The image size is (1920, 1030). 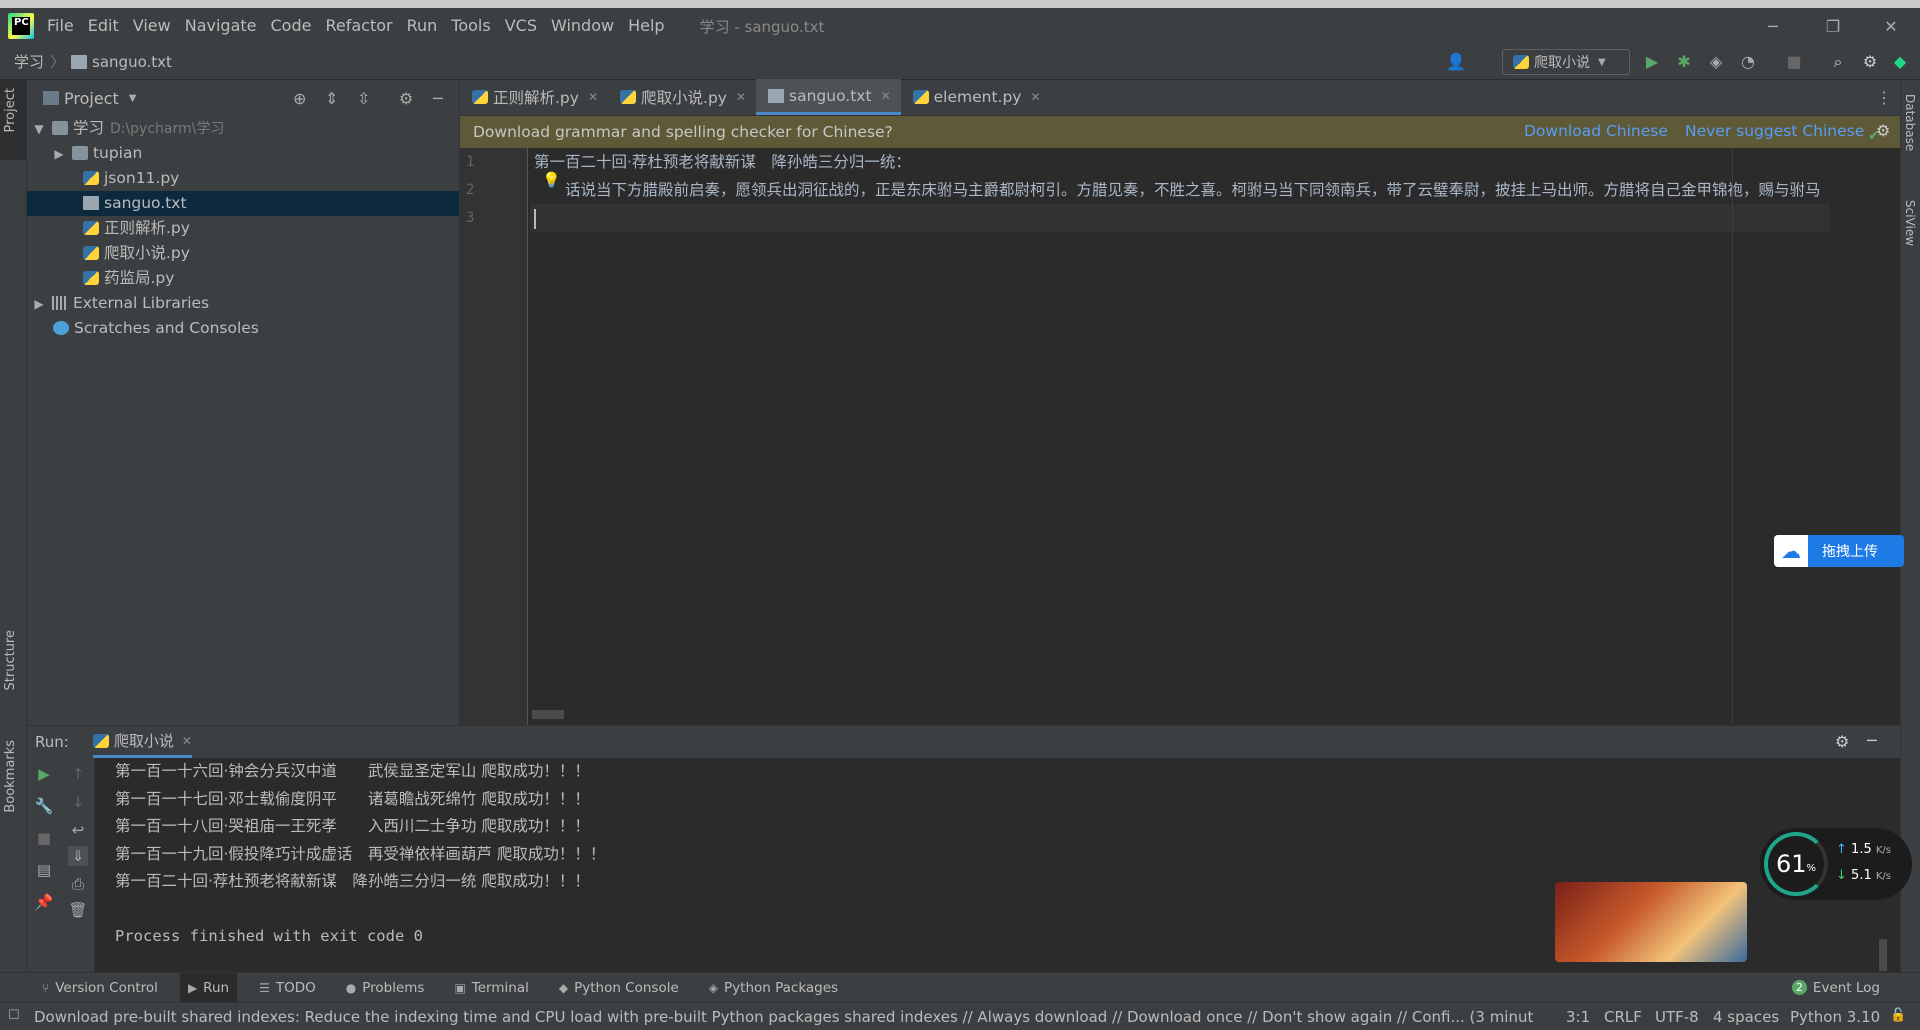 I want to click on jetbrains-toolbox-icon: ◆, so click(x=1900, y=62).